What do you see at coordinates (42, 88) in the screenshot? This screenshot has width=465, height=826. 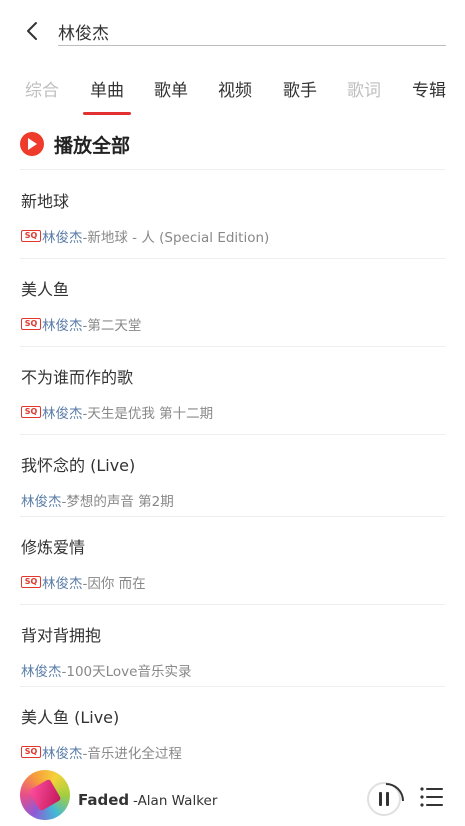 I see `tab-0: 综合` at bounding box center [42, 88].